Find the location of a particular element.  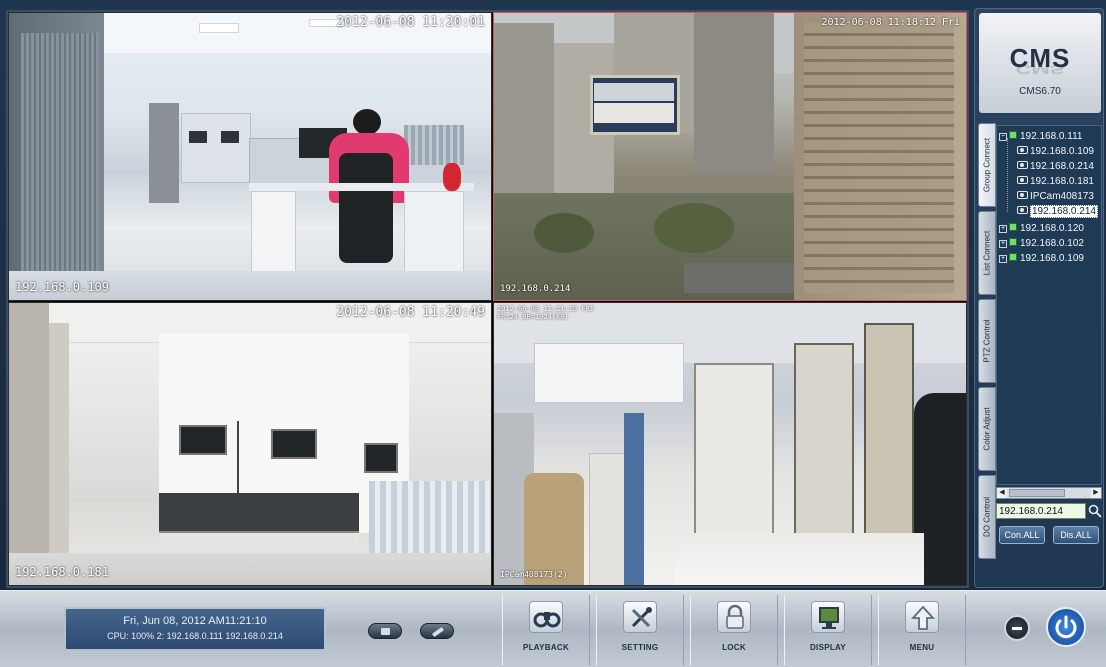

tree-node-channel-label: 192.168.0.109 is located at coordinates (1062, 151).